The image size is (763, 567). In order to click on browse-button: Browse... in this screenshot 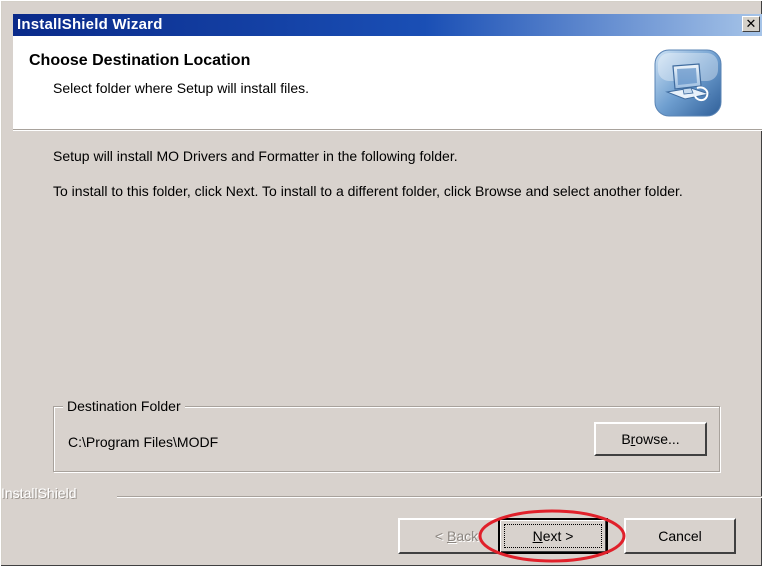, I will do `click(650, 439)`.